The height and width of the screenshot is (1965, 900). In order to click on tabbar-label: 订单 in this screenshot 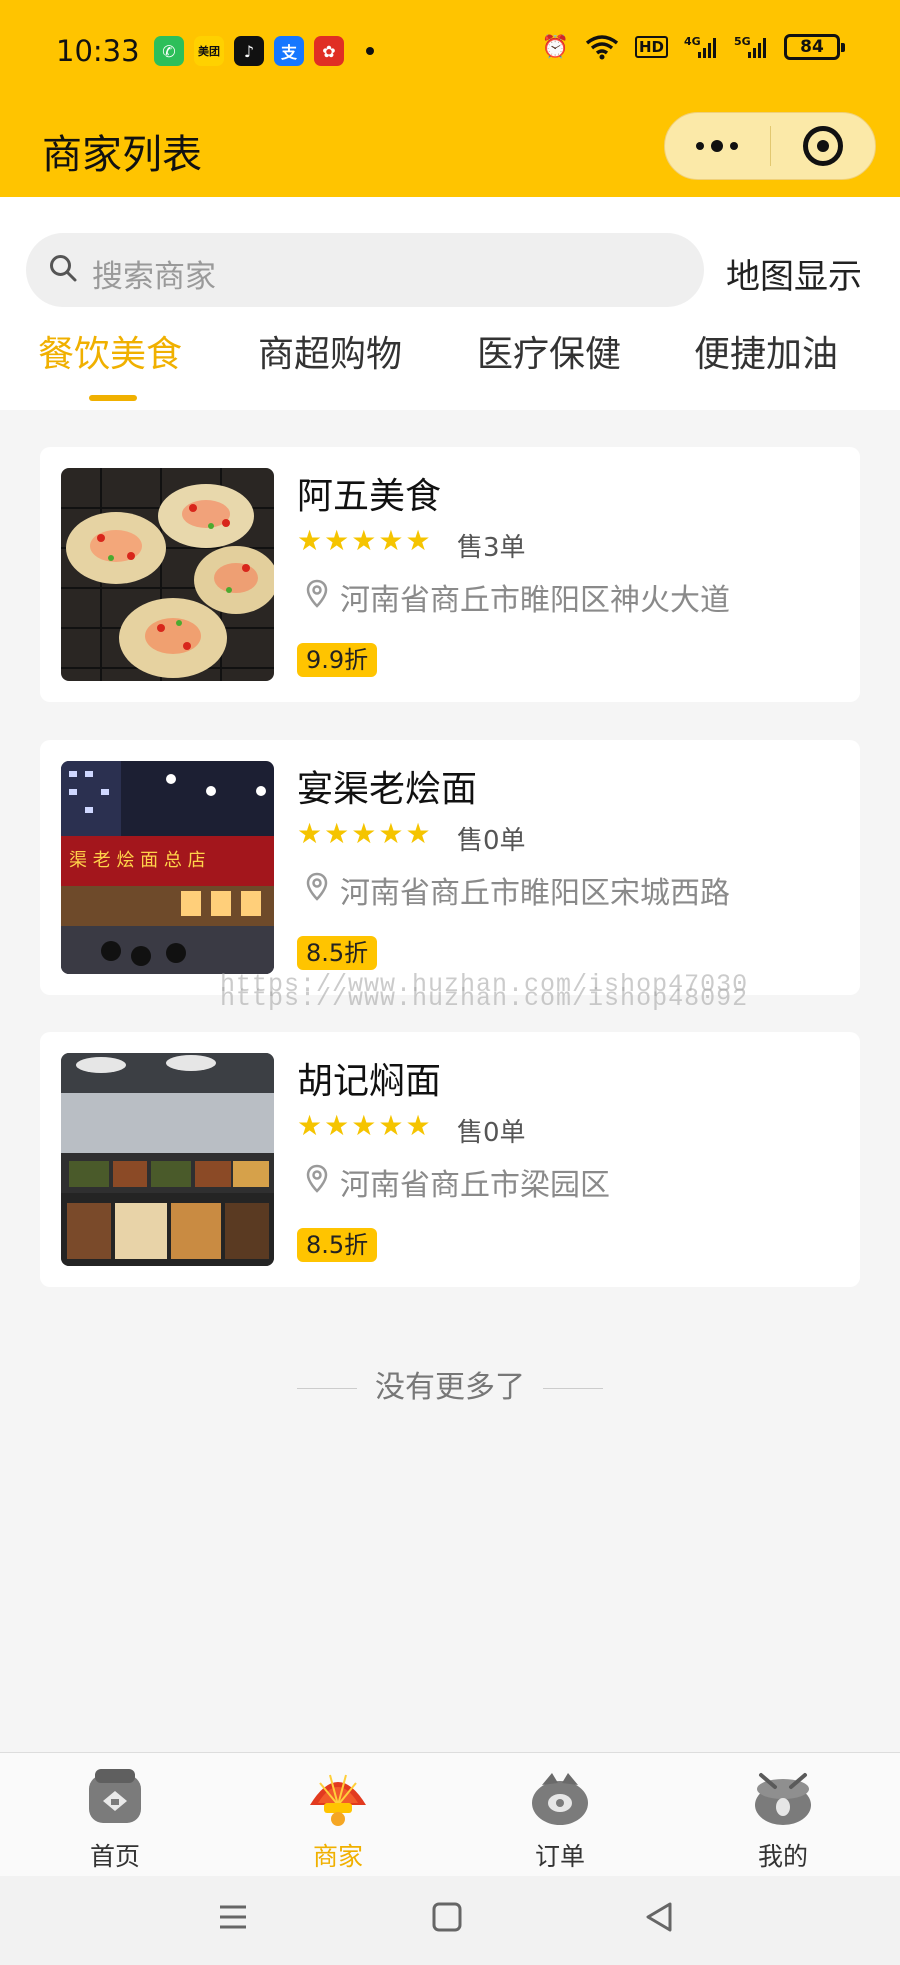, I will do `click(559, 1856)`.